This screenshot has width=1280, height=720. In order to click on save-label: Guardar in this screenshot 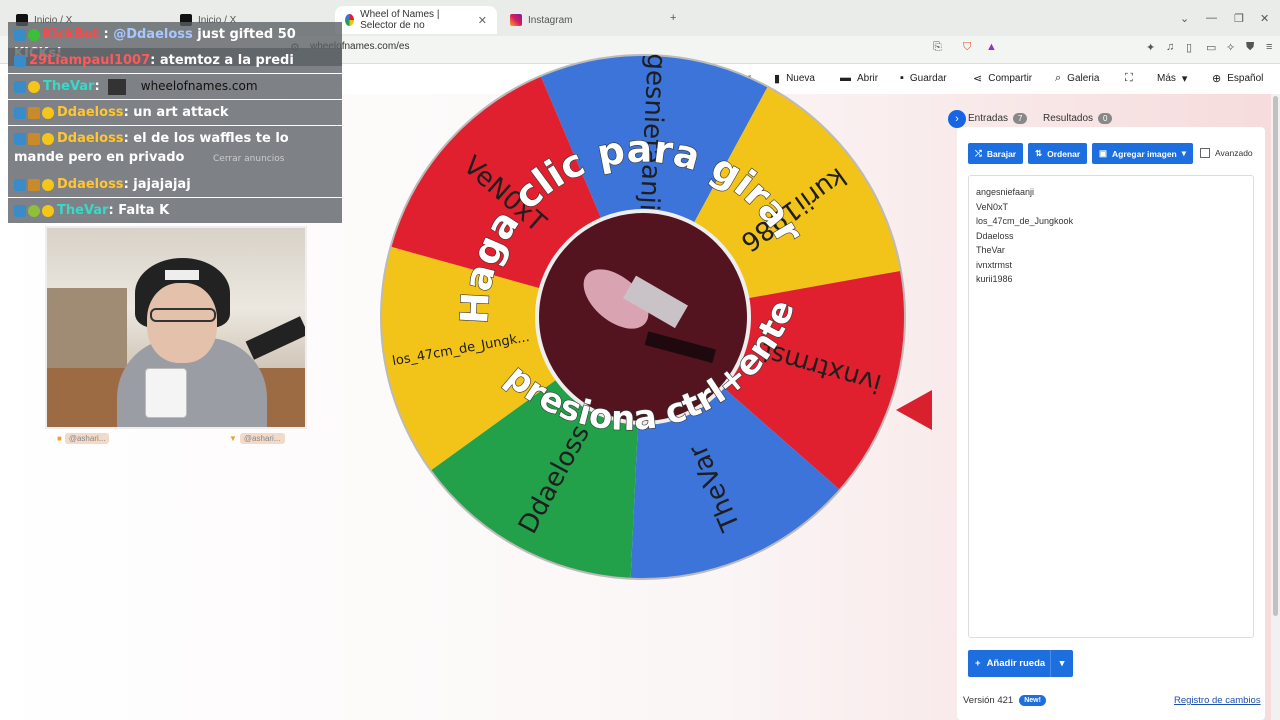, I will do `click(928, 78)`.